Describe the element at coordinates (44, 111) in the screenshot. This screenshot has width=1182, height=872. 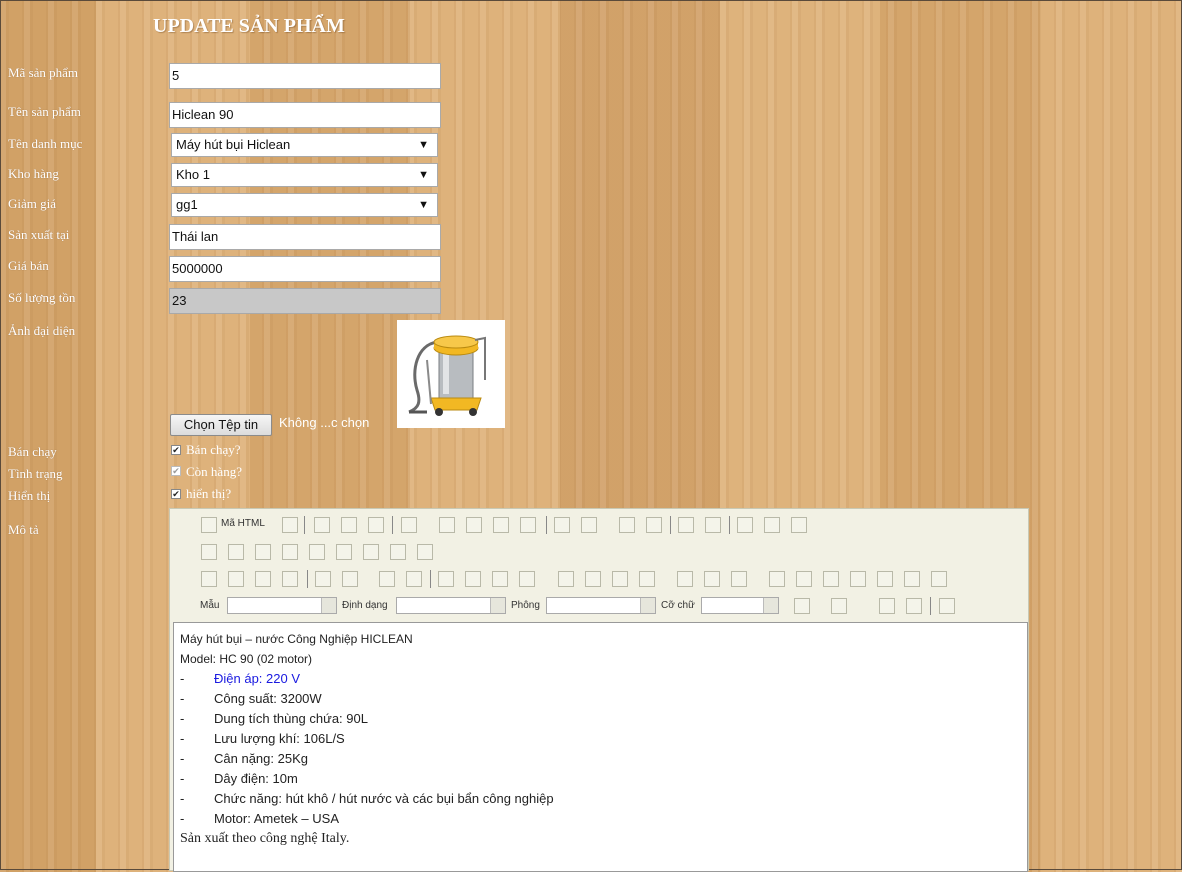
I see `label-ten-san-pham: Tên sản phẩm` at that location.